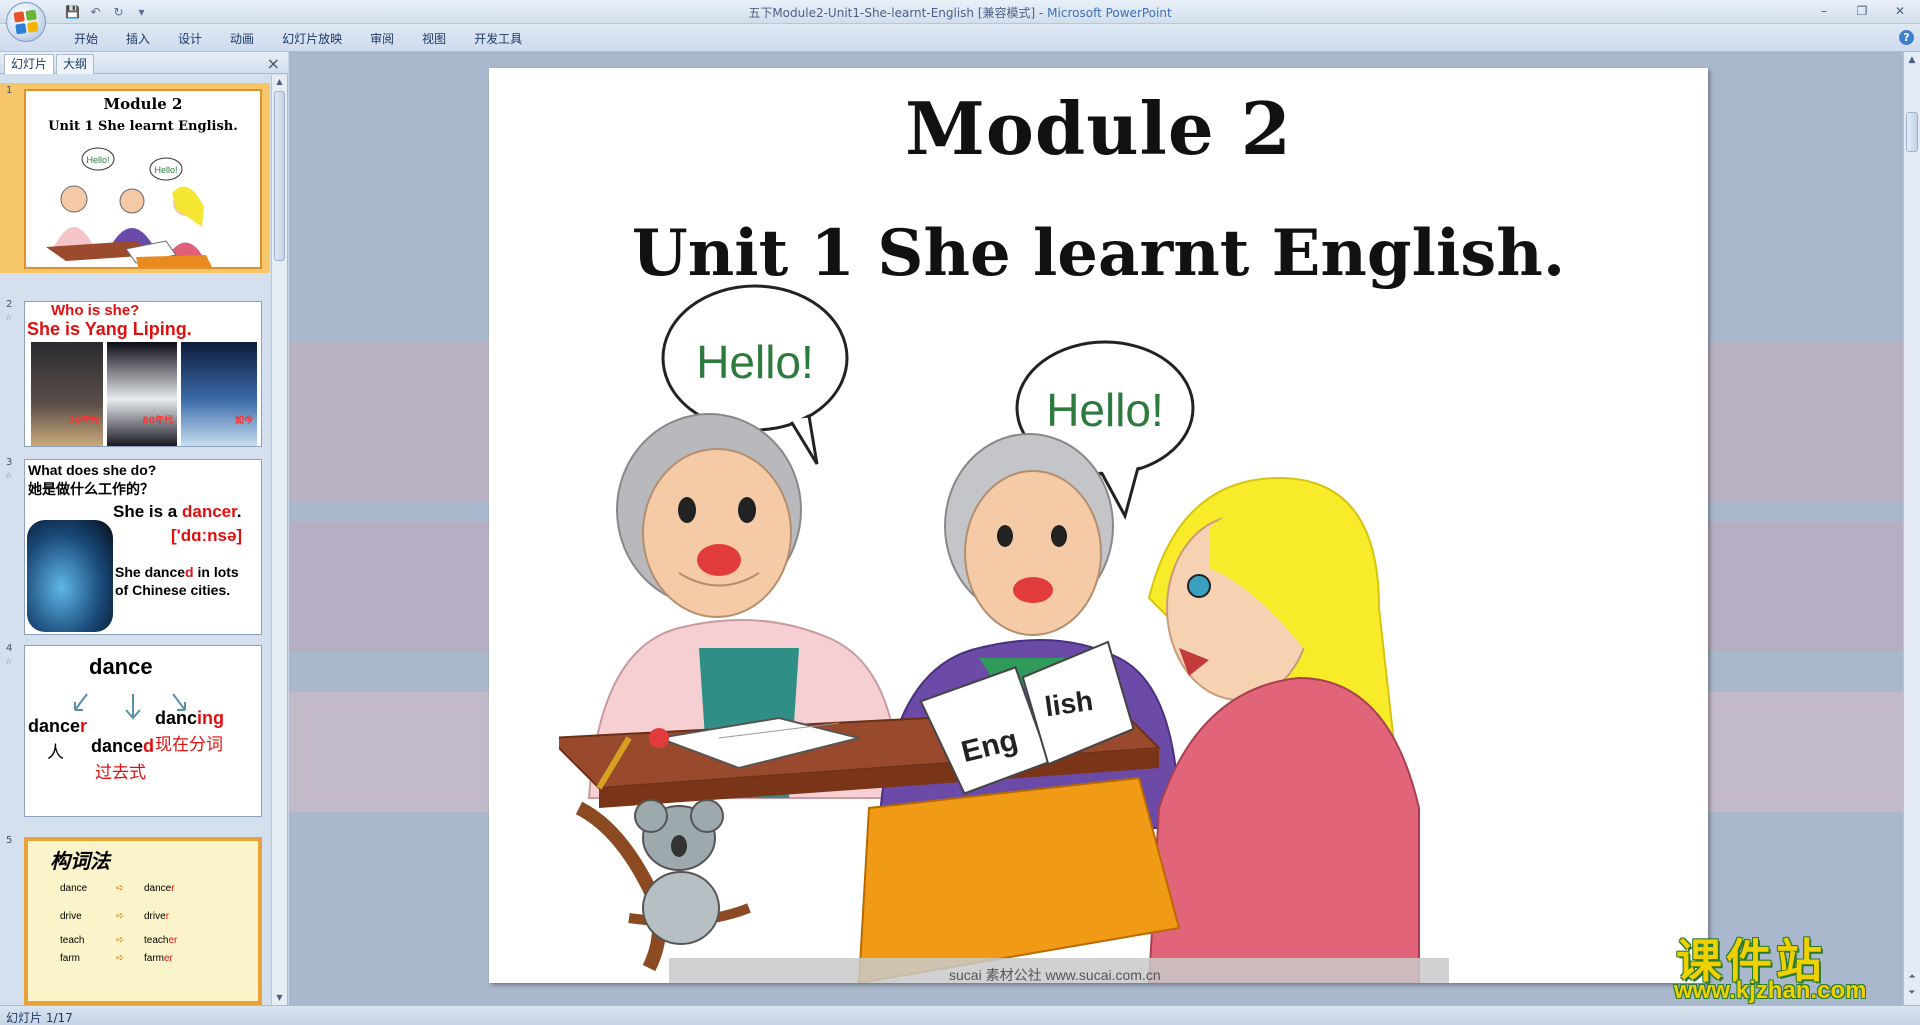 The width and height of the screenshot is (1920, 1025). What do you see at coordinates (755, 362) in the screenshot?
I see `bubble-1-text: Hello!` at bounding box center [755, 362].